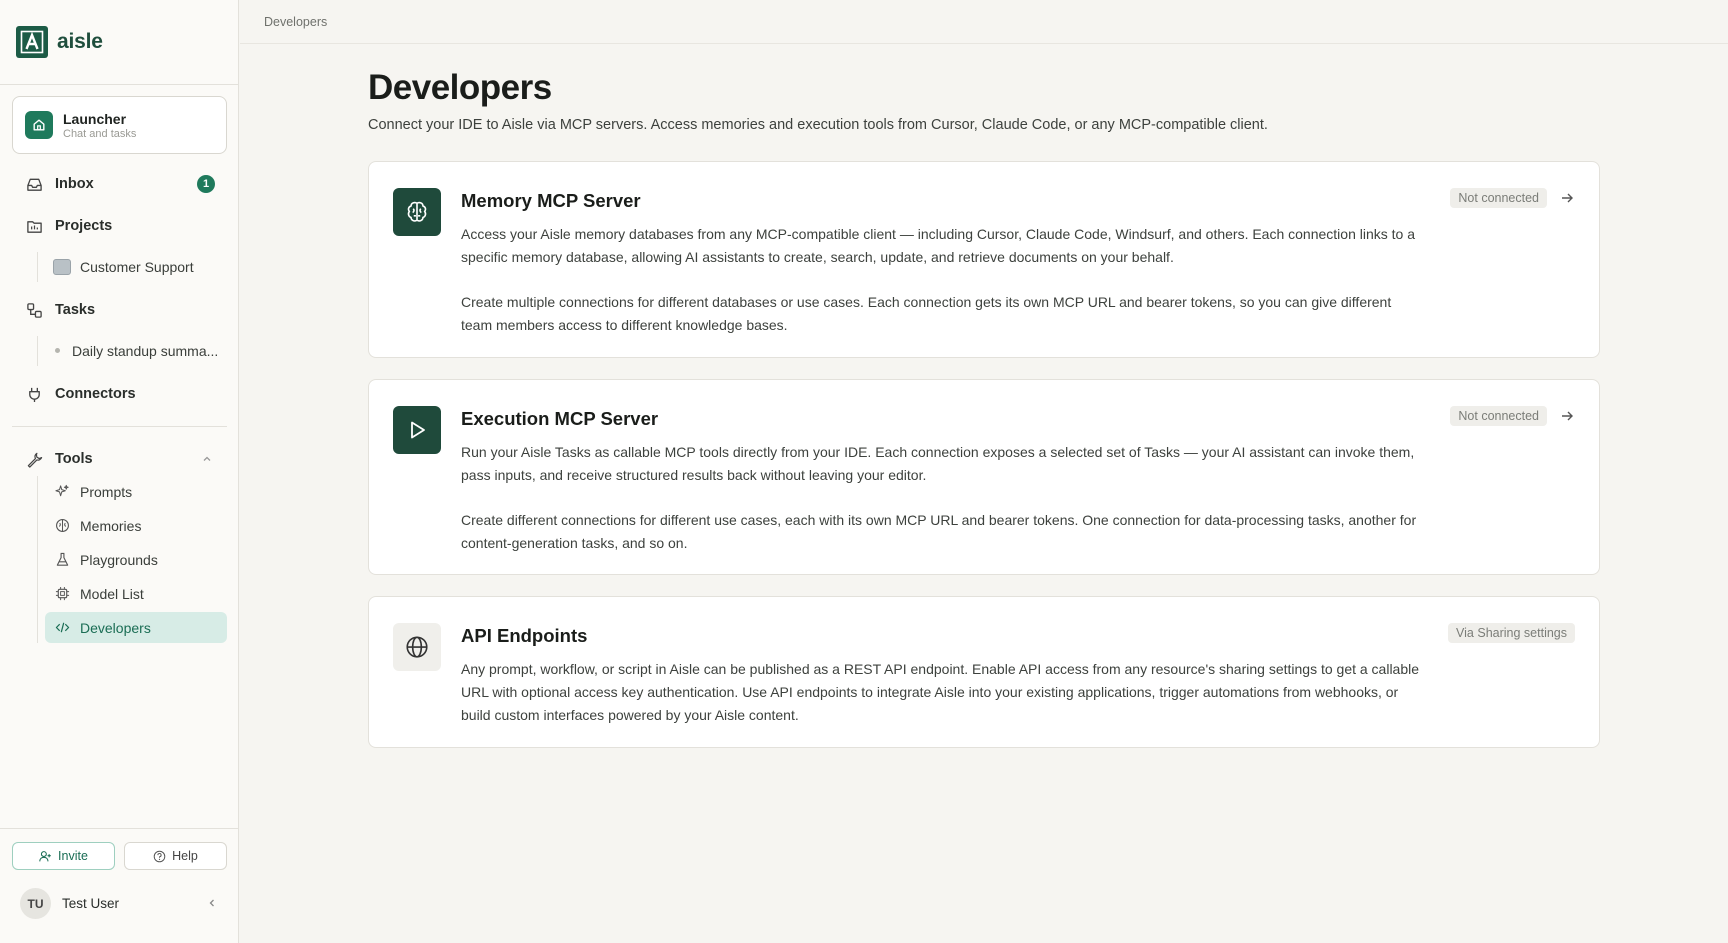 Image resolution: width=1728 pixels, height=943 pixels. Describe the element at coordinates (62, 560) in the screenshot. I see `flask-icon` at that location.